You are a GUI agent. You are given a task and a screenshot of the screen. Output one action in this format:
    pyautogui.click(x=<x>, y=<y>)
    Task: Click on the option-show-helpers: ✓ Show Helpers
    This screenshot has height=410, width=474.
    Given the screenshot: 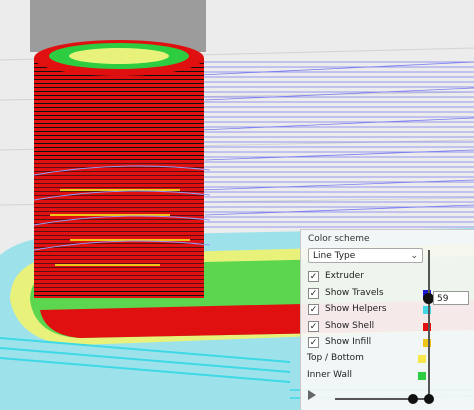 What is the action you would take?
    pyautogui.click(x=368, y=309)
    